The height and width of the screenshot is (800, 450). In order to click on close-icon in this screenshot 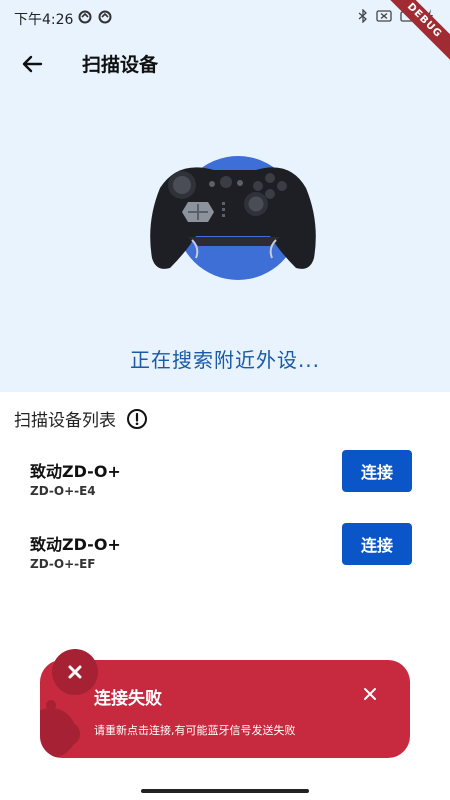, I will do `click(370, 694)`.